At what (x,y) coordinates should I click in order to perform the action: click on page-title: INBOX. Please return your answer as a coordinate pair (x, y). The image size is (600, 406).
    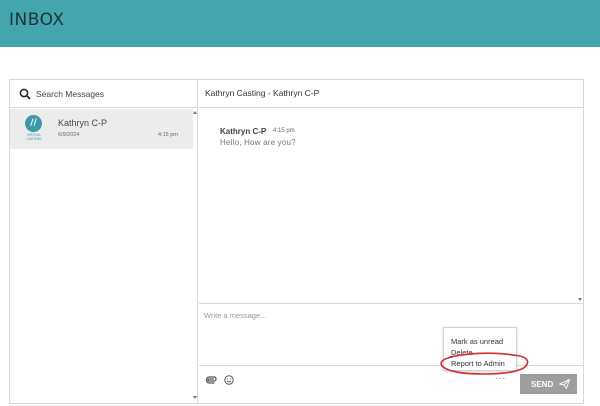
    Looking at the image, I should click on (37, 20).